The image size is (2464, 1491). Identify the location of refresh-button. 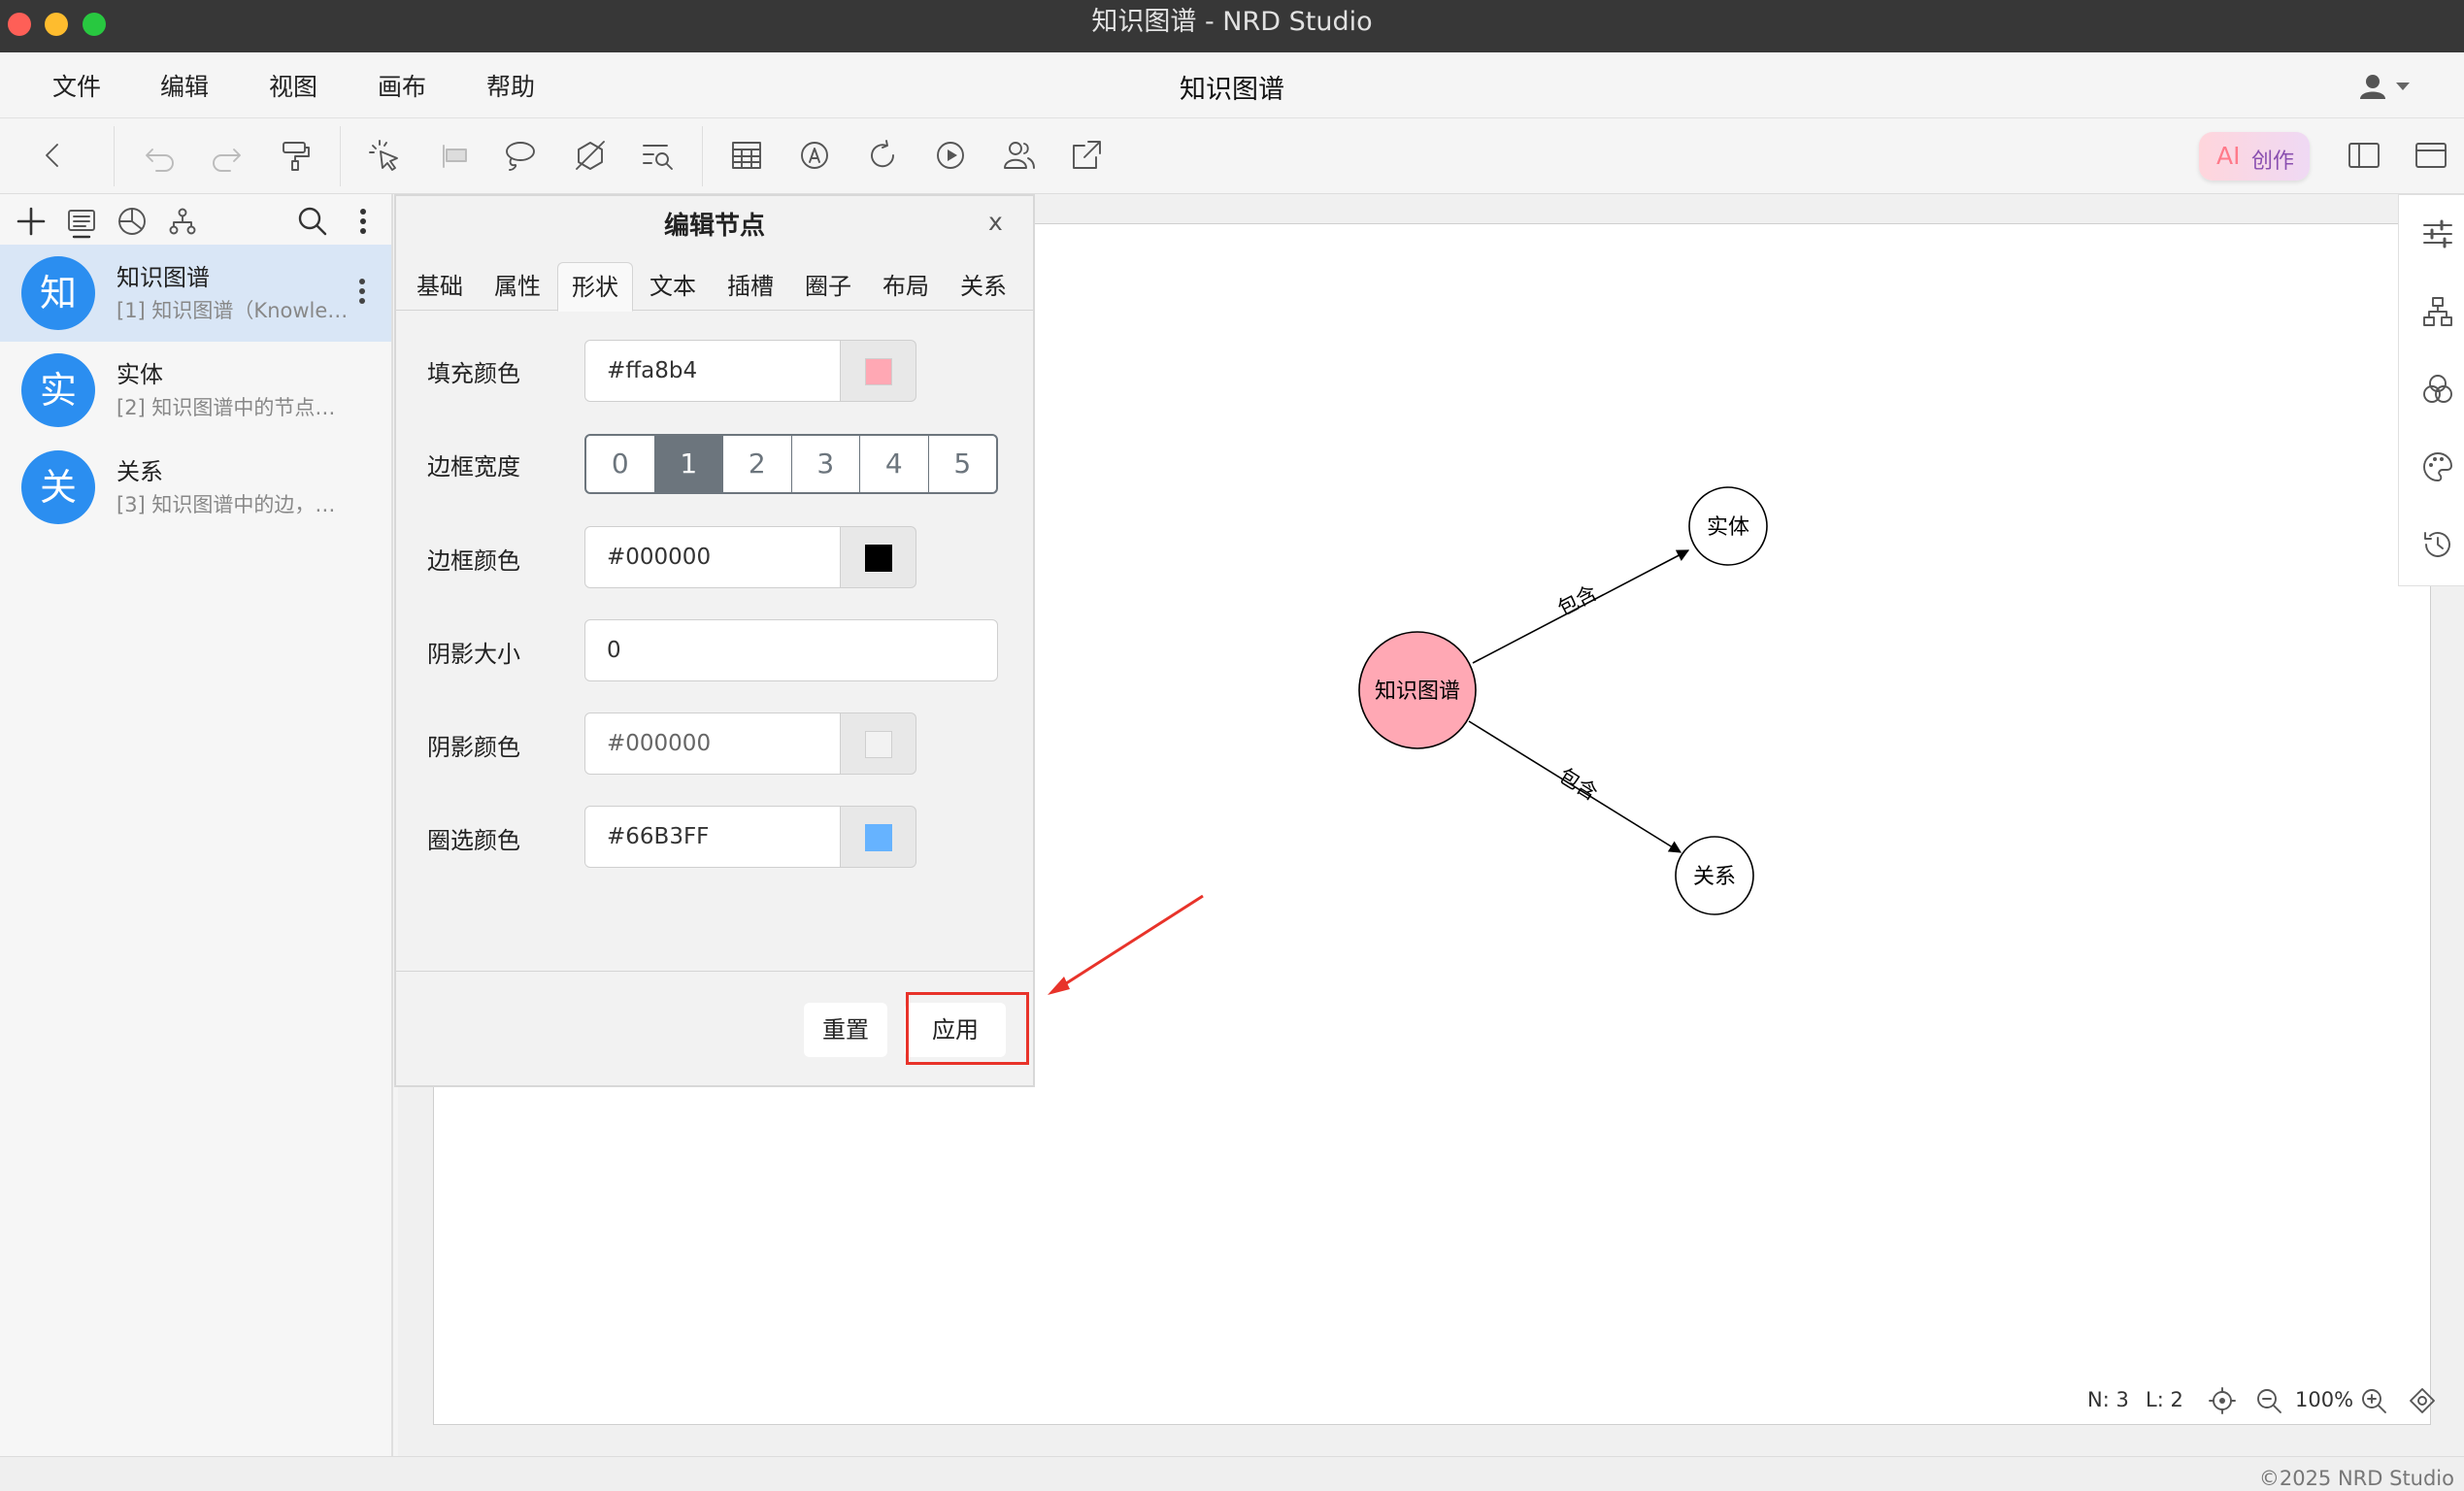
(882, 156).